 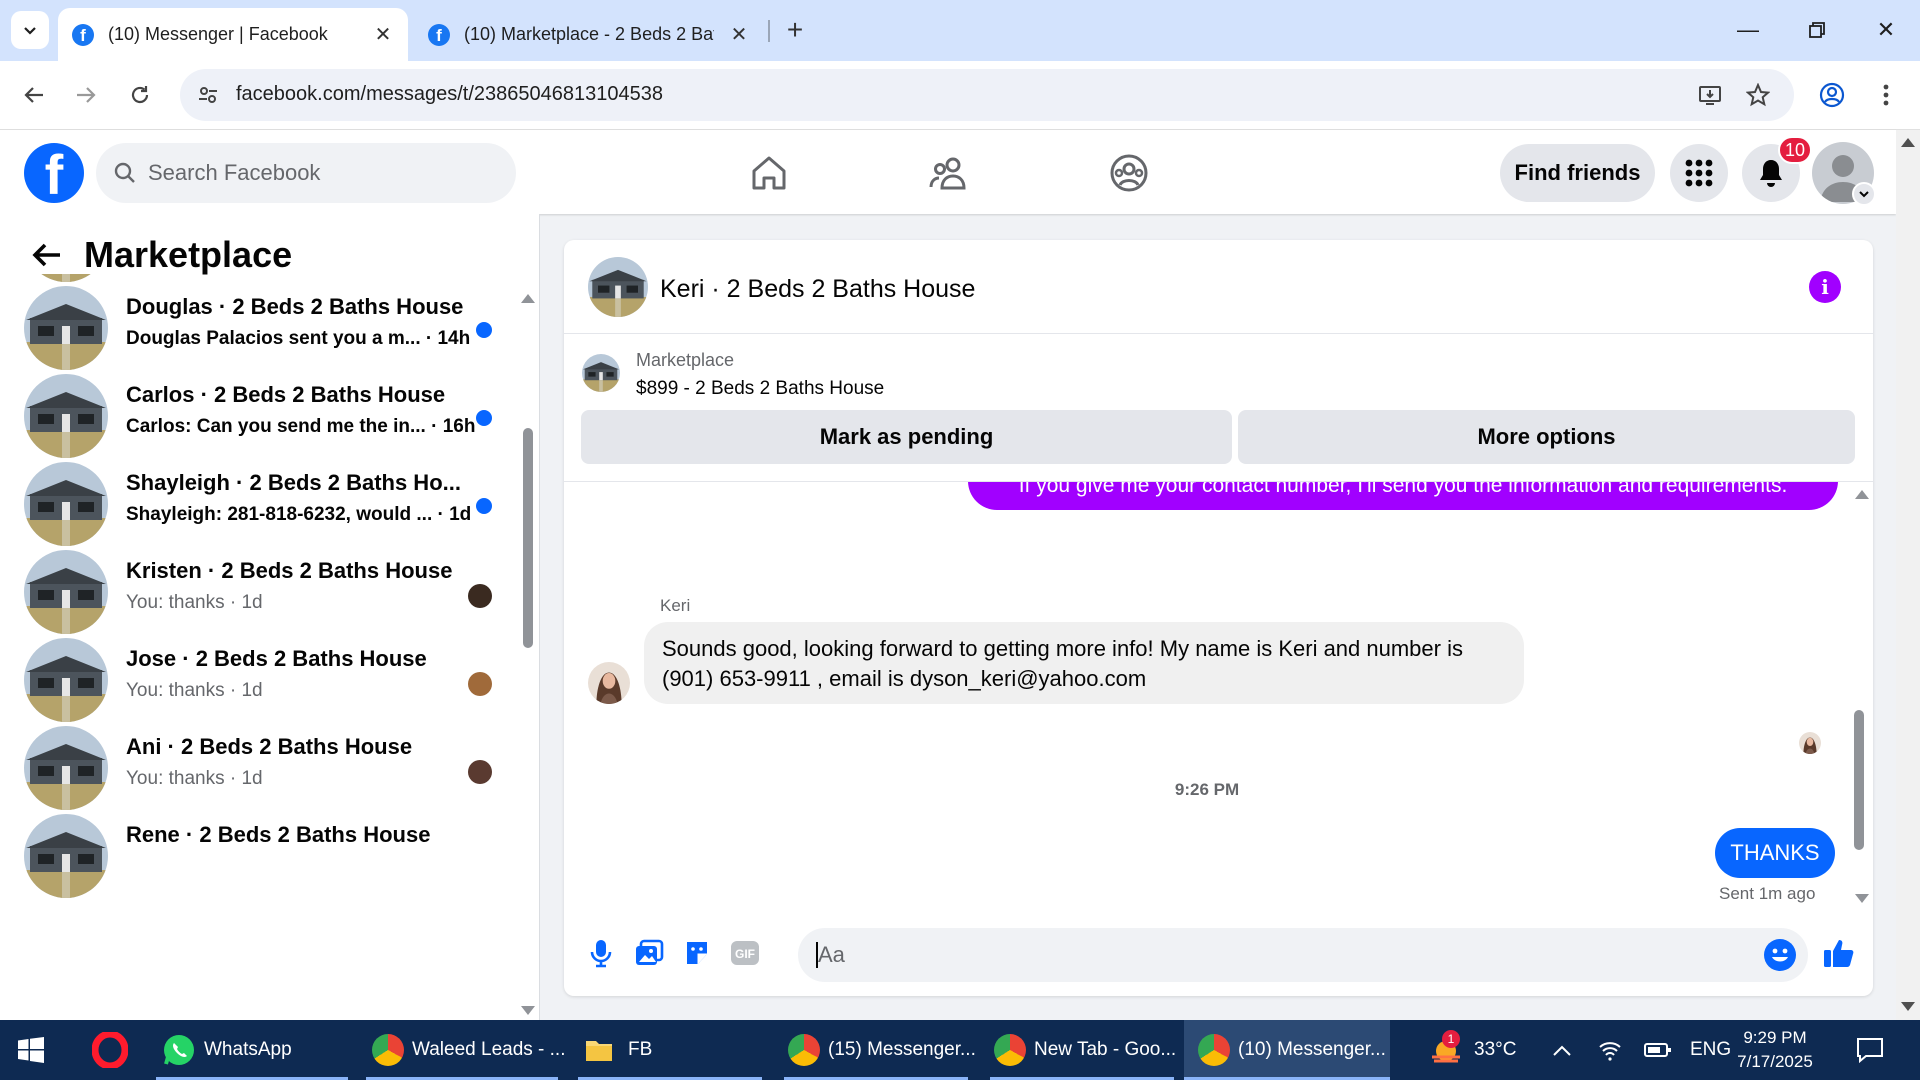 I want to click on opera-icon, so click(x=110, y=1050).